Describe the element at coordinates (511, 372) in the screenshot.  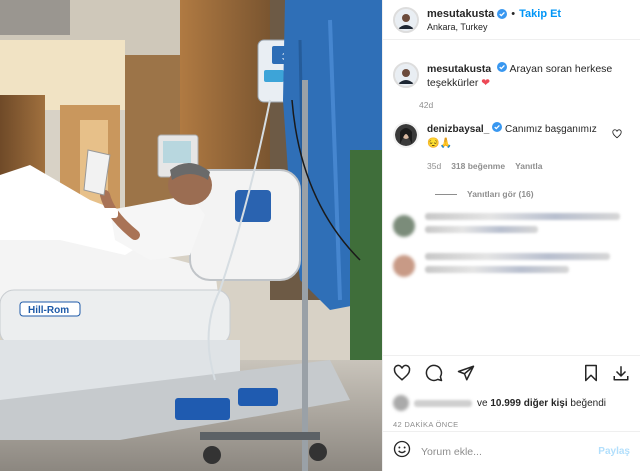
I see `post-actions-bar` at that location.